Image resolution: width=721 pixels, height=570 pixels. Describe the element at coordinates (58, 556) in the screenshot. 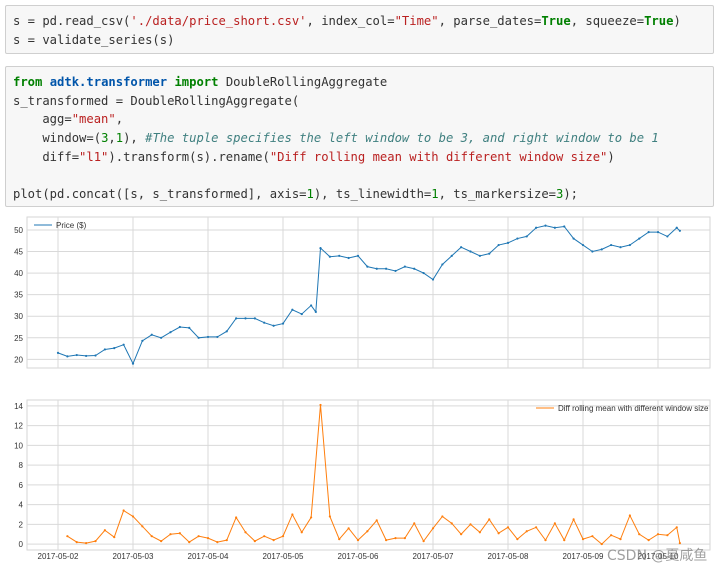

I see `x-tick-label: 2017-05-02` at that location.